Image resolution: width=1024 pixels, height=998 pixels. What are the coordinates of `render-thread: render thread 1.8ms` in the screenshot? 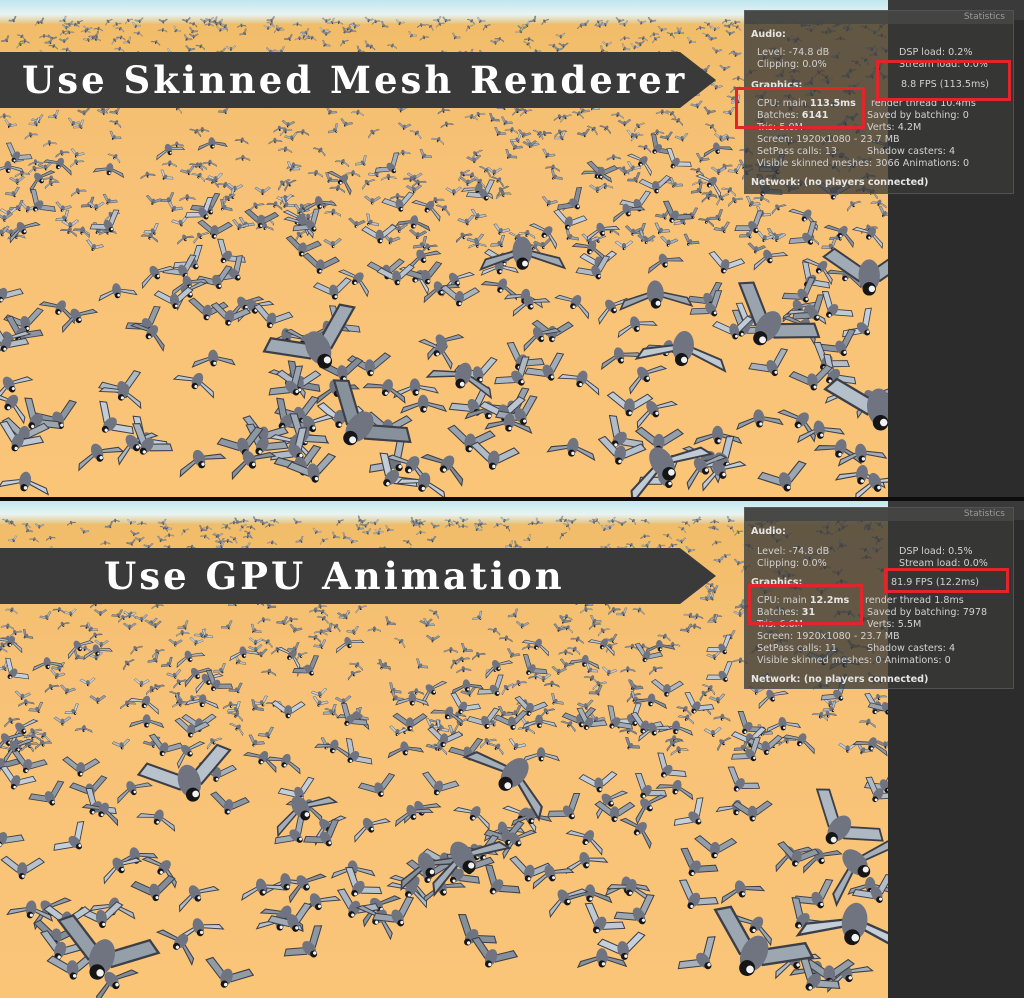 It's located at (914, 600).